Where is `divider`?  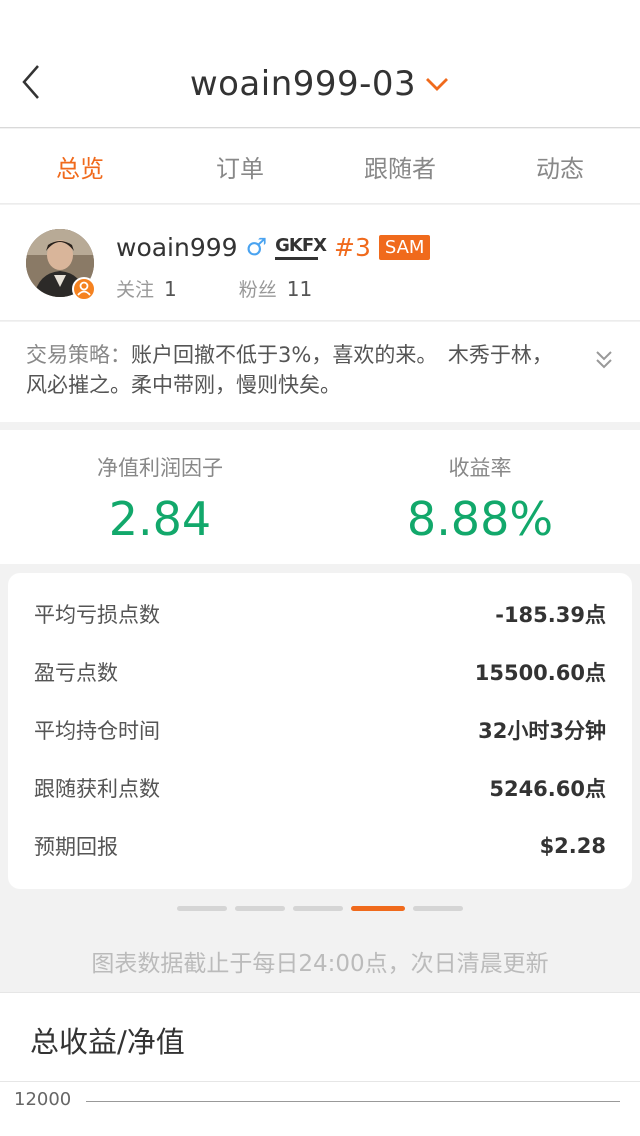 divider is located at coordinates (320, 1081).